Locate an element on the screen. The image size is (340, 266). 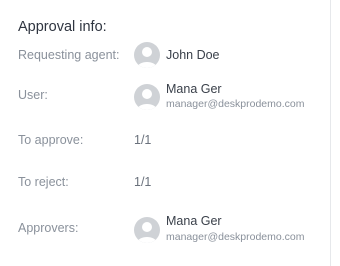
approvers-label: Approvers: is located at coordinates (48, 228).